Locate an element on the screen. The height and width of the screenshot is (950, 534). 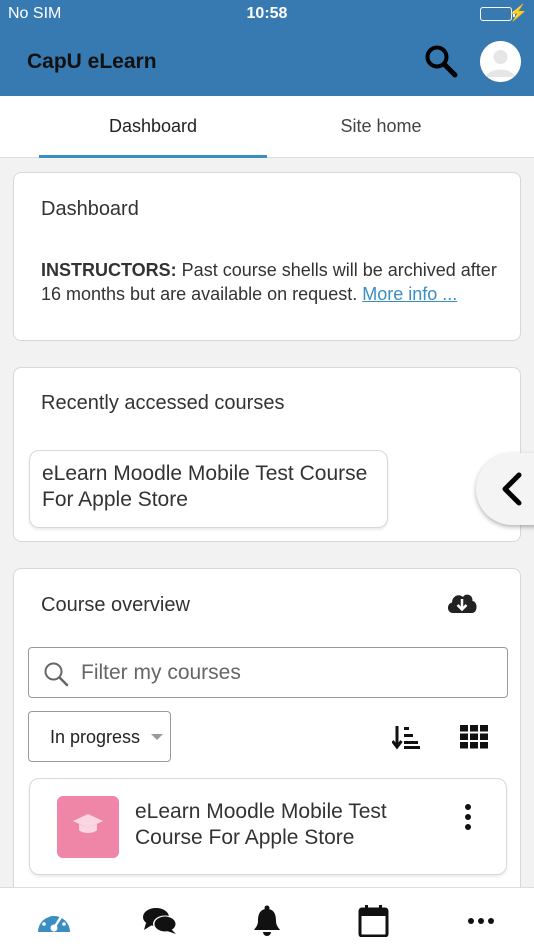
more-icon is located at coordinates (481, 921).